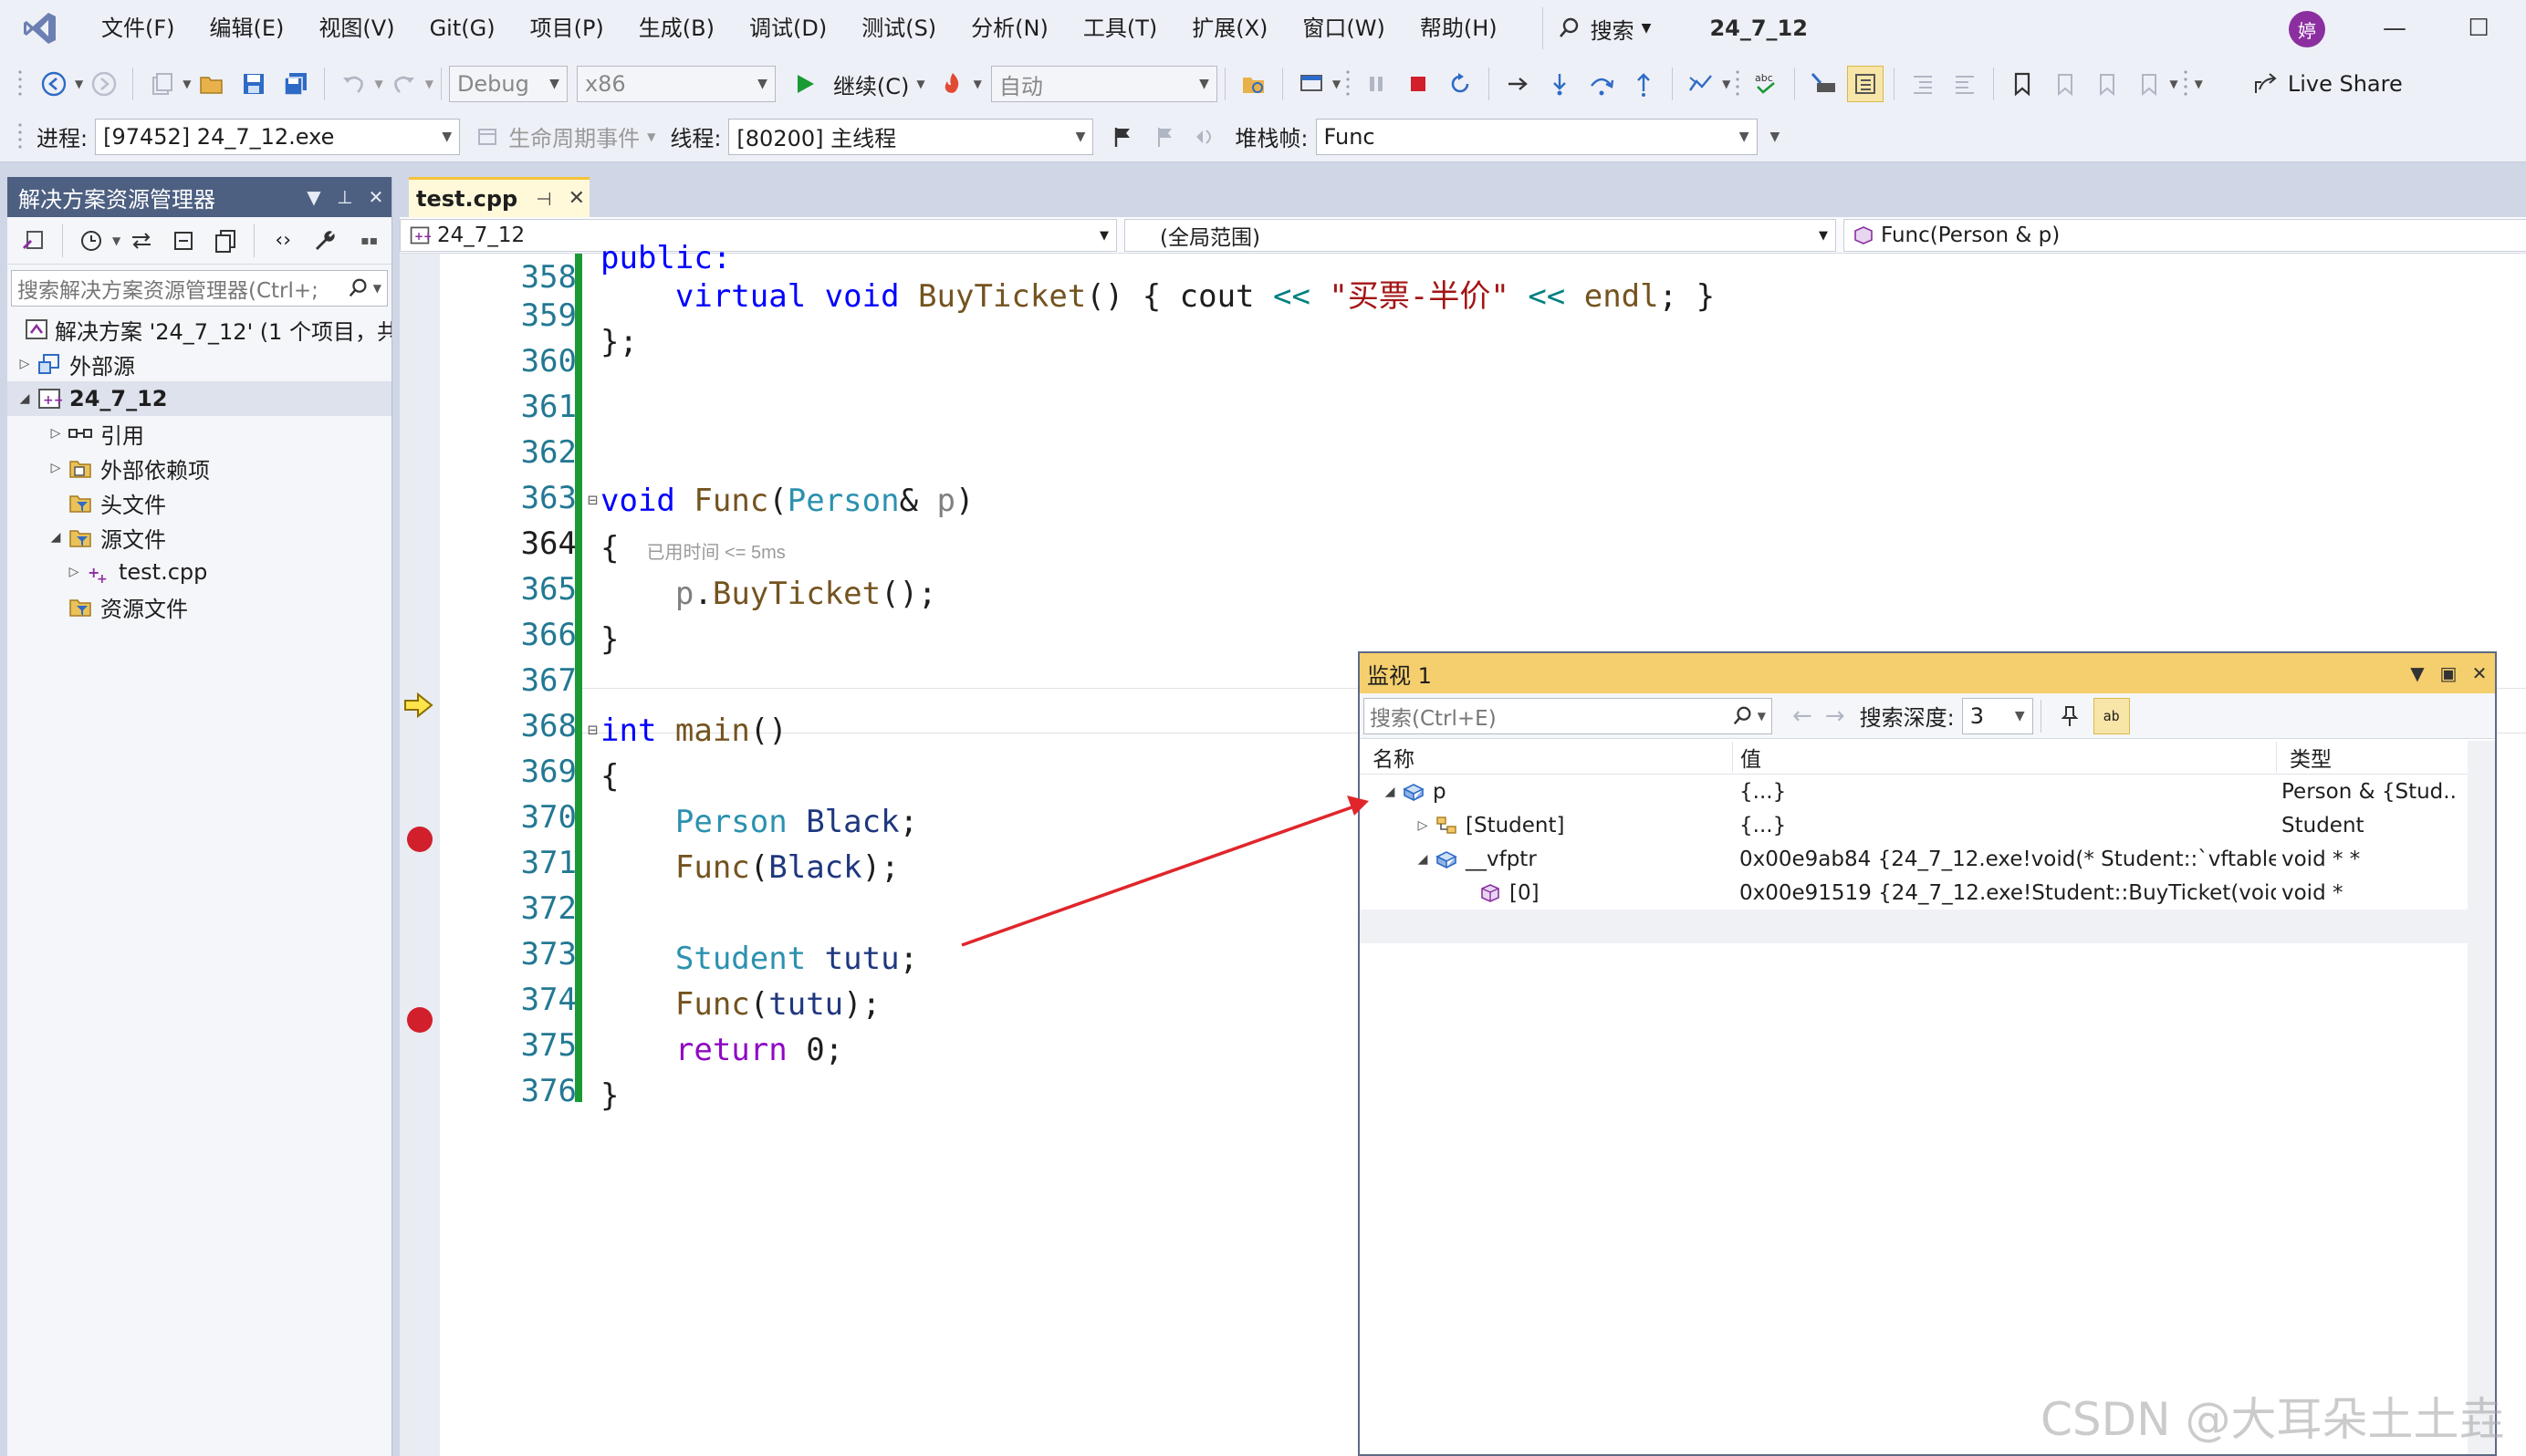  I want to click on step-into-icon, so click(1559, 84).